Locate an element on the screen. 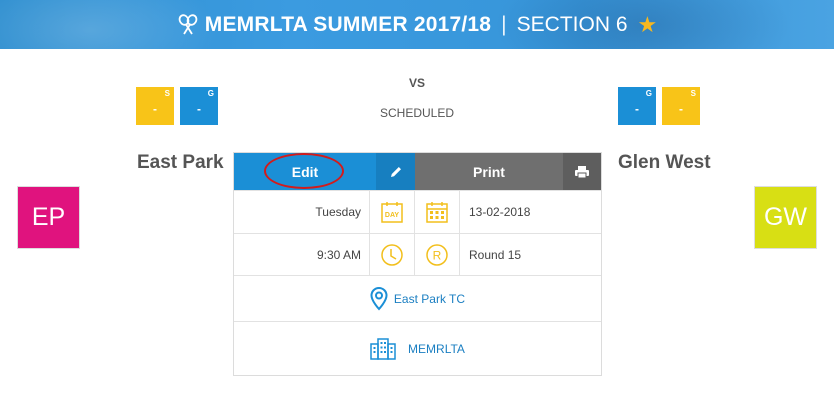 Image resolution: width=834 pixels, height=405 pixels. round-icon: R is located at coordinates (436, 254).